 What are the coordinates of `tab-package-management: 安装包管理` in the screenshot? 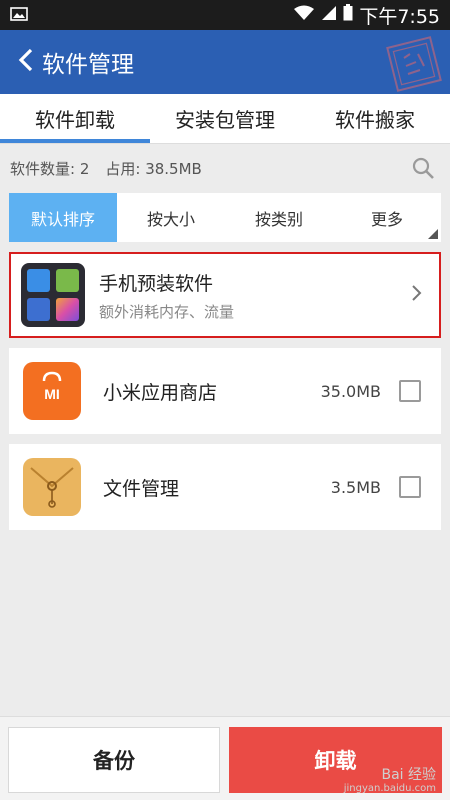 It's located at (225, 118).